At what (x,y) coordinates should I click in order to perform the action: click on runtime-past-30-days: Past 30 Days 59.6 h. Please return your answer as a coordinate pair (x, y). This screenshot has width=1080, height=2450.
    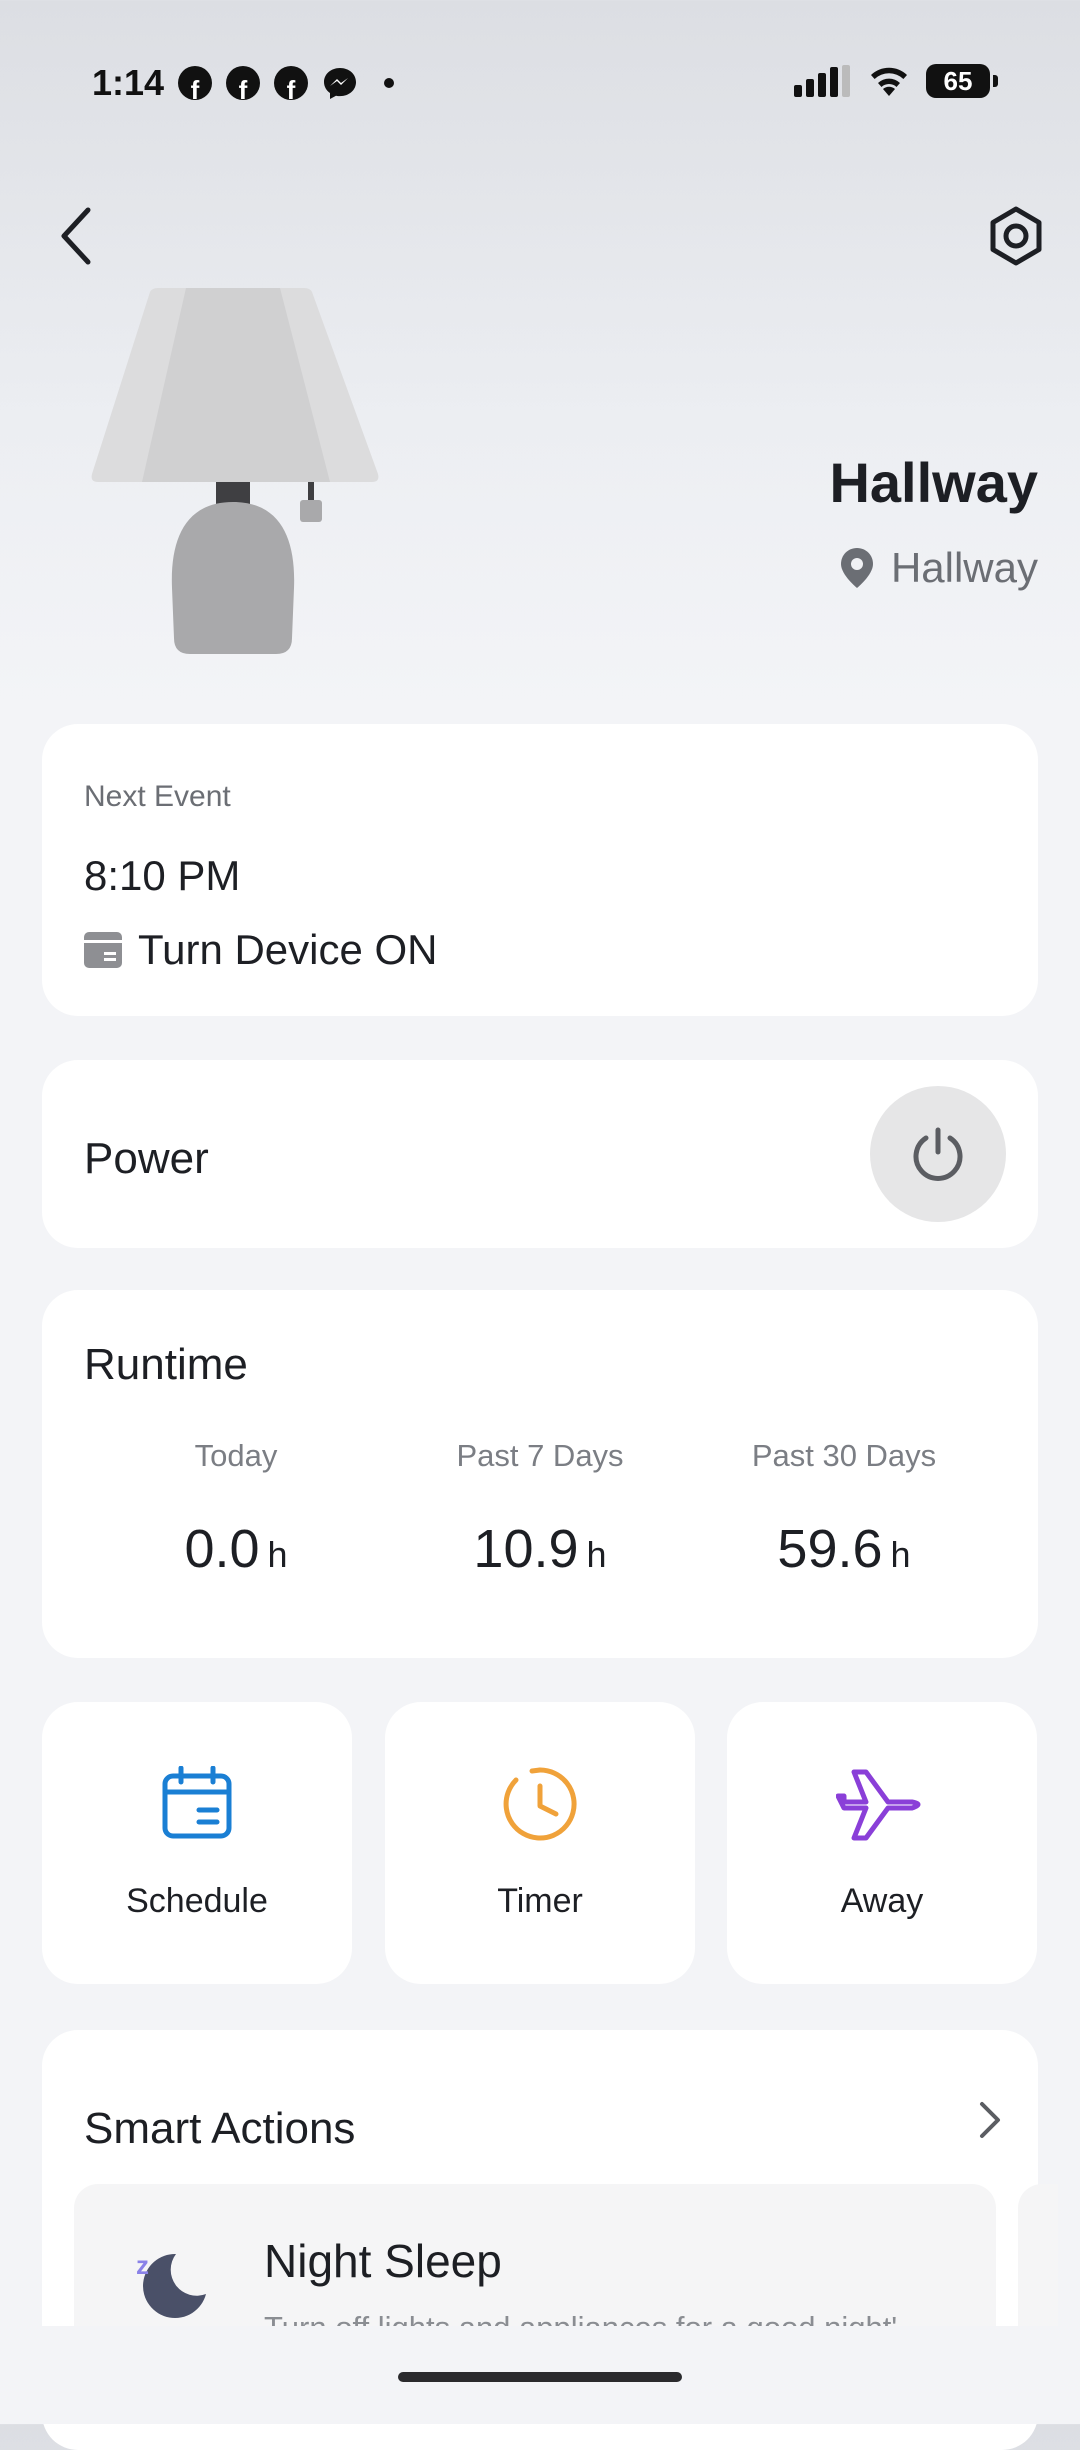
    Looking at the image, I should click on (844, 1509).